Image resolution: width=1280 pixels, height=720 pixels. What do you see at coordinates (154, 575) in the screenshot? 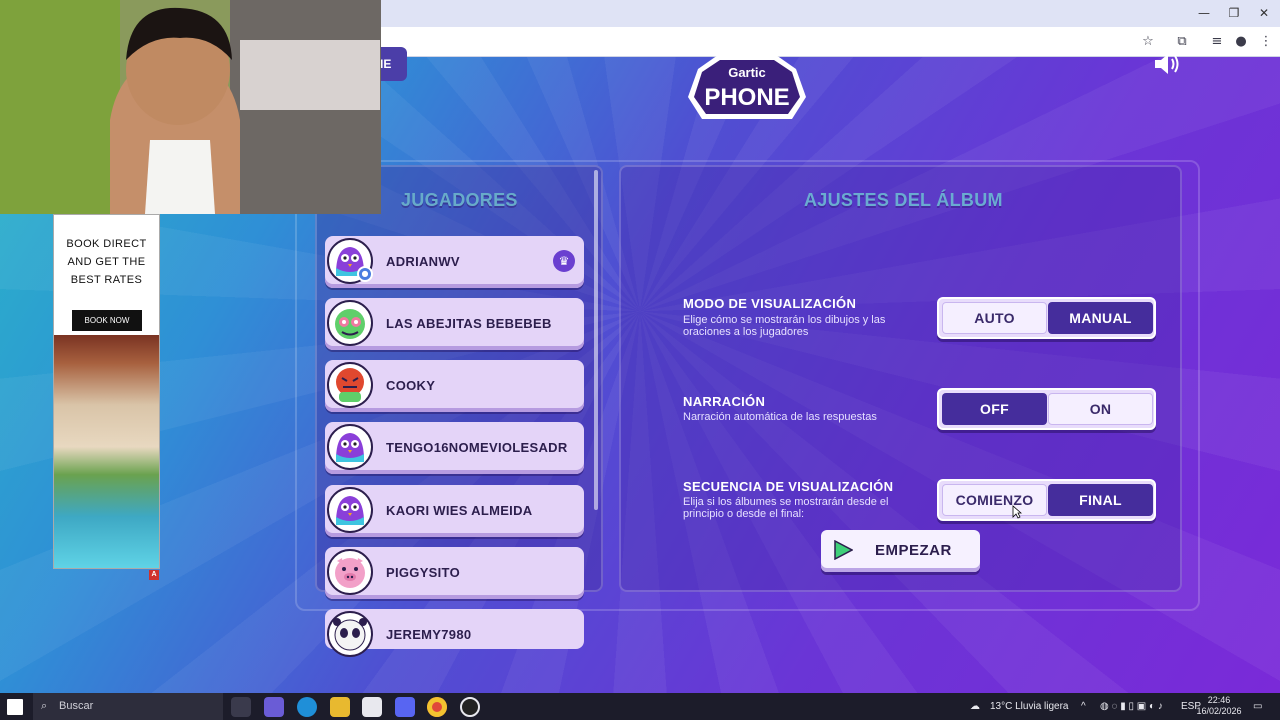
I see `ad-choices-badge: A` at bounding box center [154, 575].